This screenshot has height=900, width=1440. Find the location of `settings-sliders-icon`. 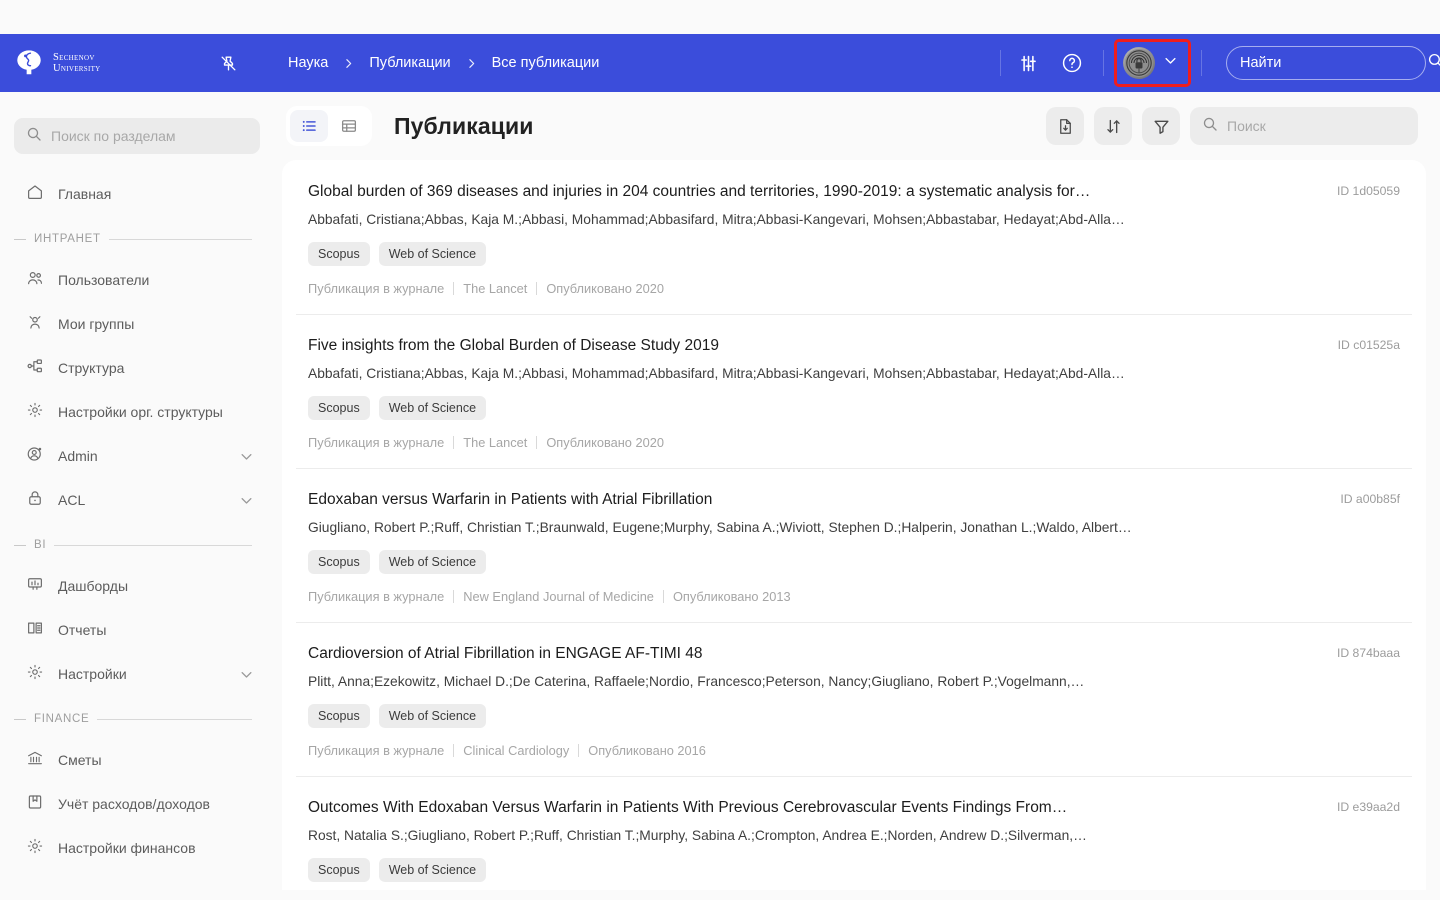

settings-sliders-icon is located at coordinates (1028, 63).